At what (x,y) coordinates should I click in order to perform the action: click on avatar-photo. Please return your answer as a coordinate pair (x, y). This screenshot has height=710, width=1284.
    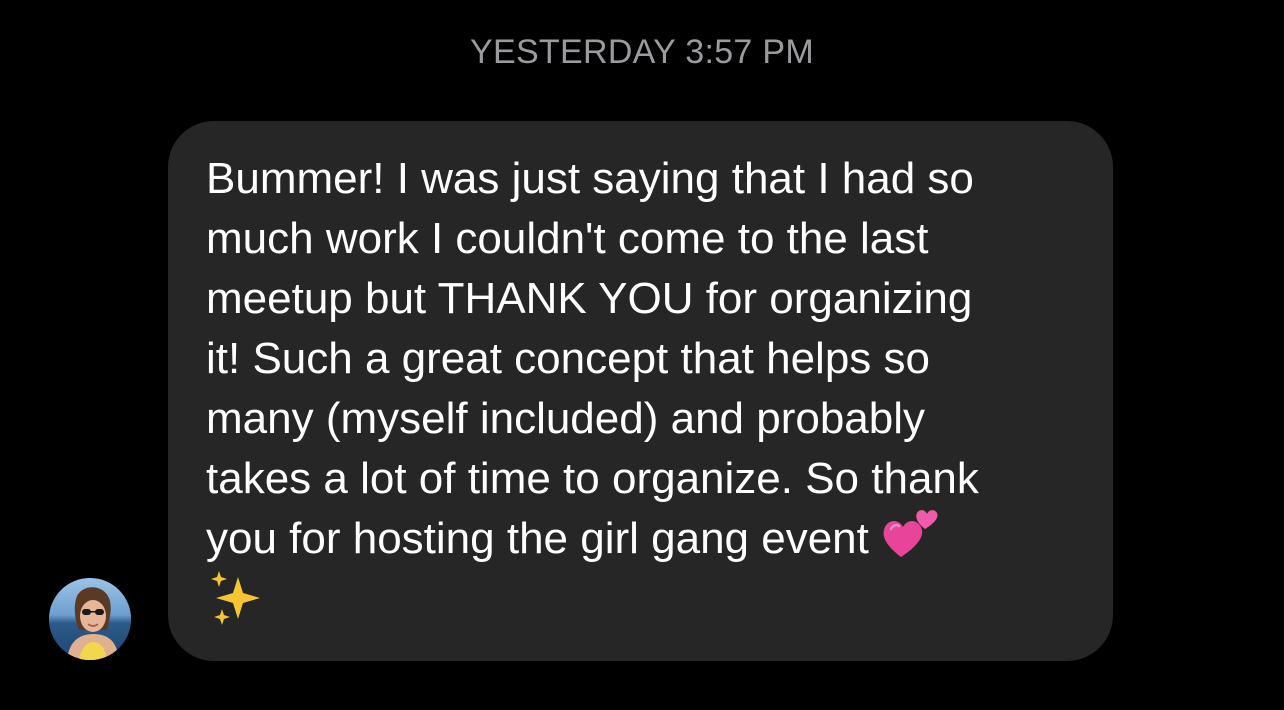
    Looking at the image, I should click on (90, 619).